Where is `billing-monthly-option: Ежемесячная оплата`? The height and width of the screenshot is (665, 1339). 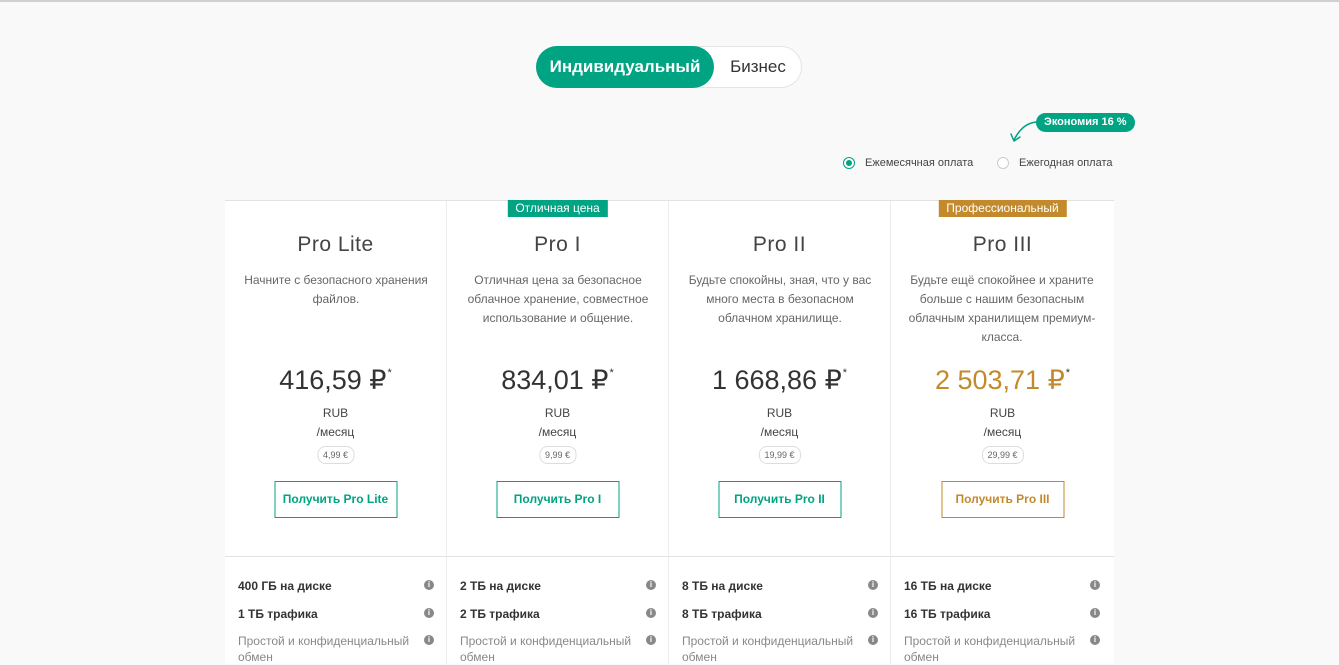
billing-monthly-option: Ежемесячная оплата is located at coordinates (908, 163).